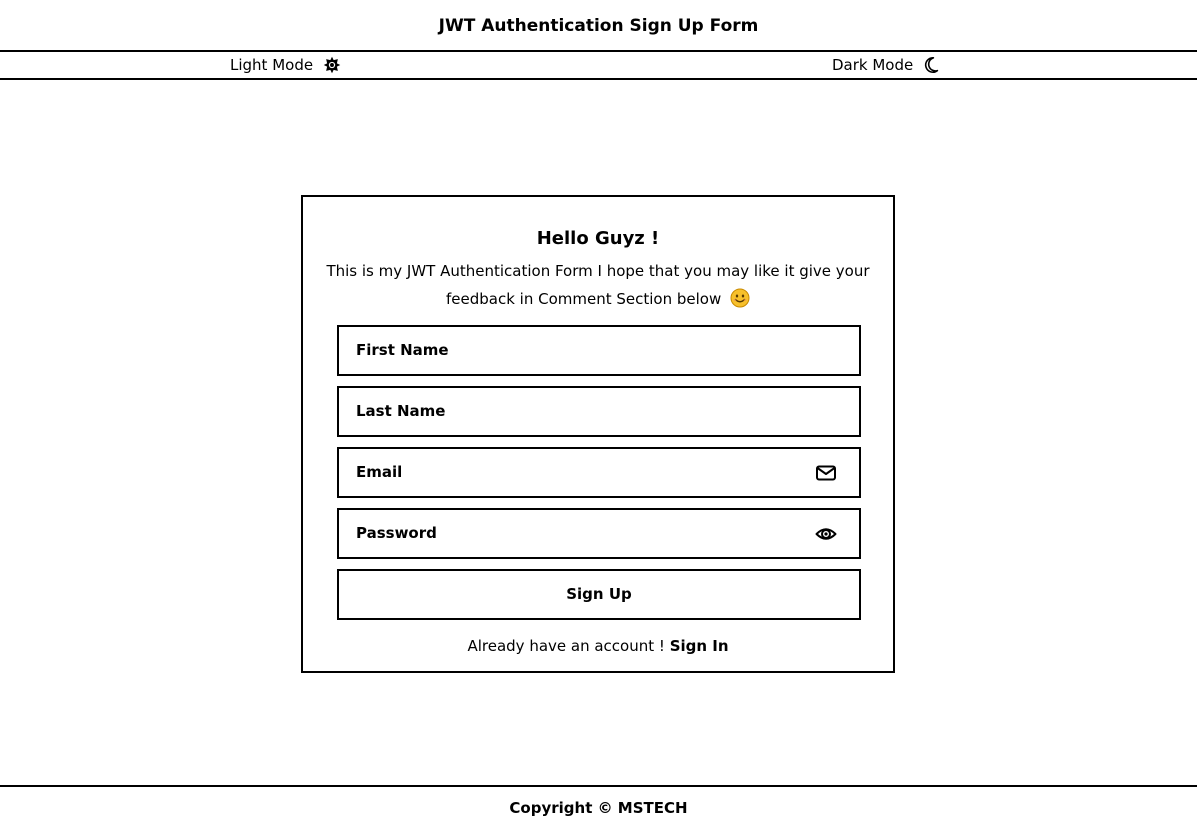  What do you see at coordinates (826, 473) in the screenshot?
I see `envelope-icon` at bounding box center [826, 473].